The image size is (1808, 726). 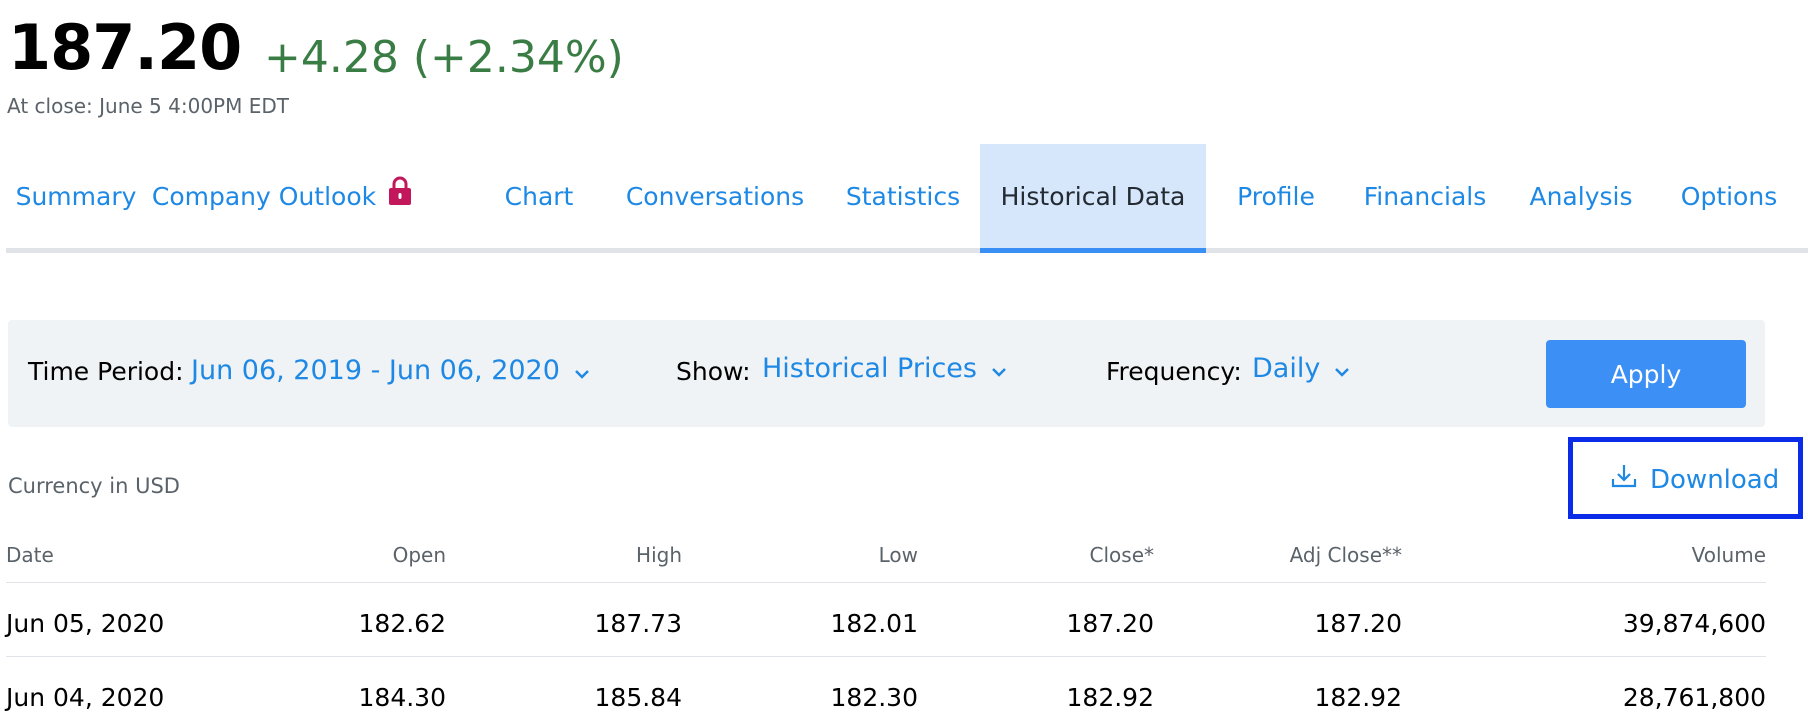 I want to click on lock-icon, so click(x=400, y=191).